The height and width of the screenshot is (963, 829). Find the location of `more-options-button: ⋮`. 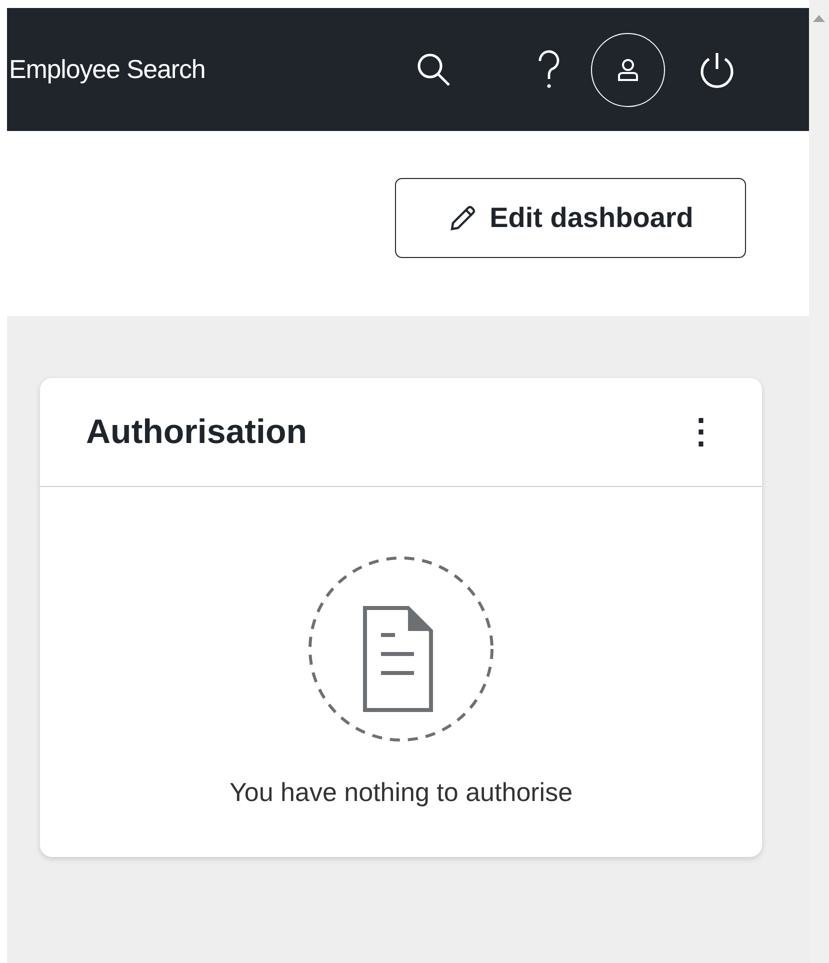

more-options-button: ⋮ is located at coordinates (701, 432).